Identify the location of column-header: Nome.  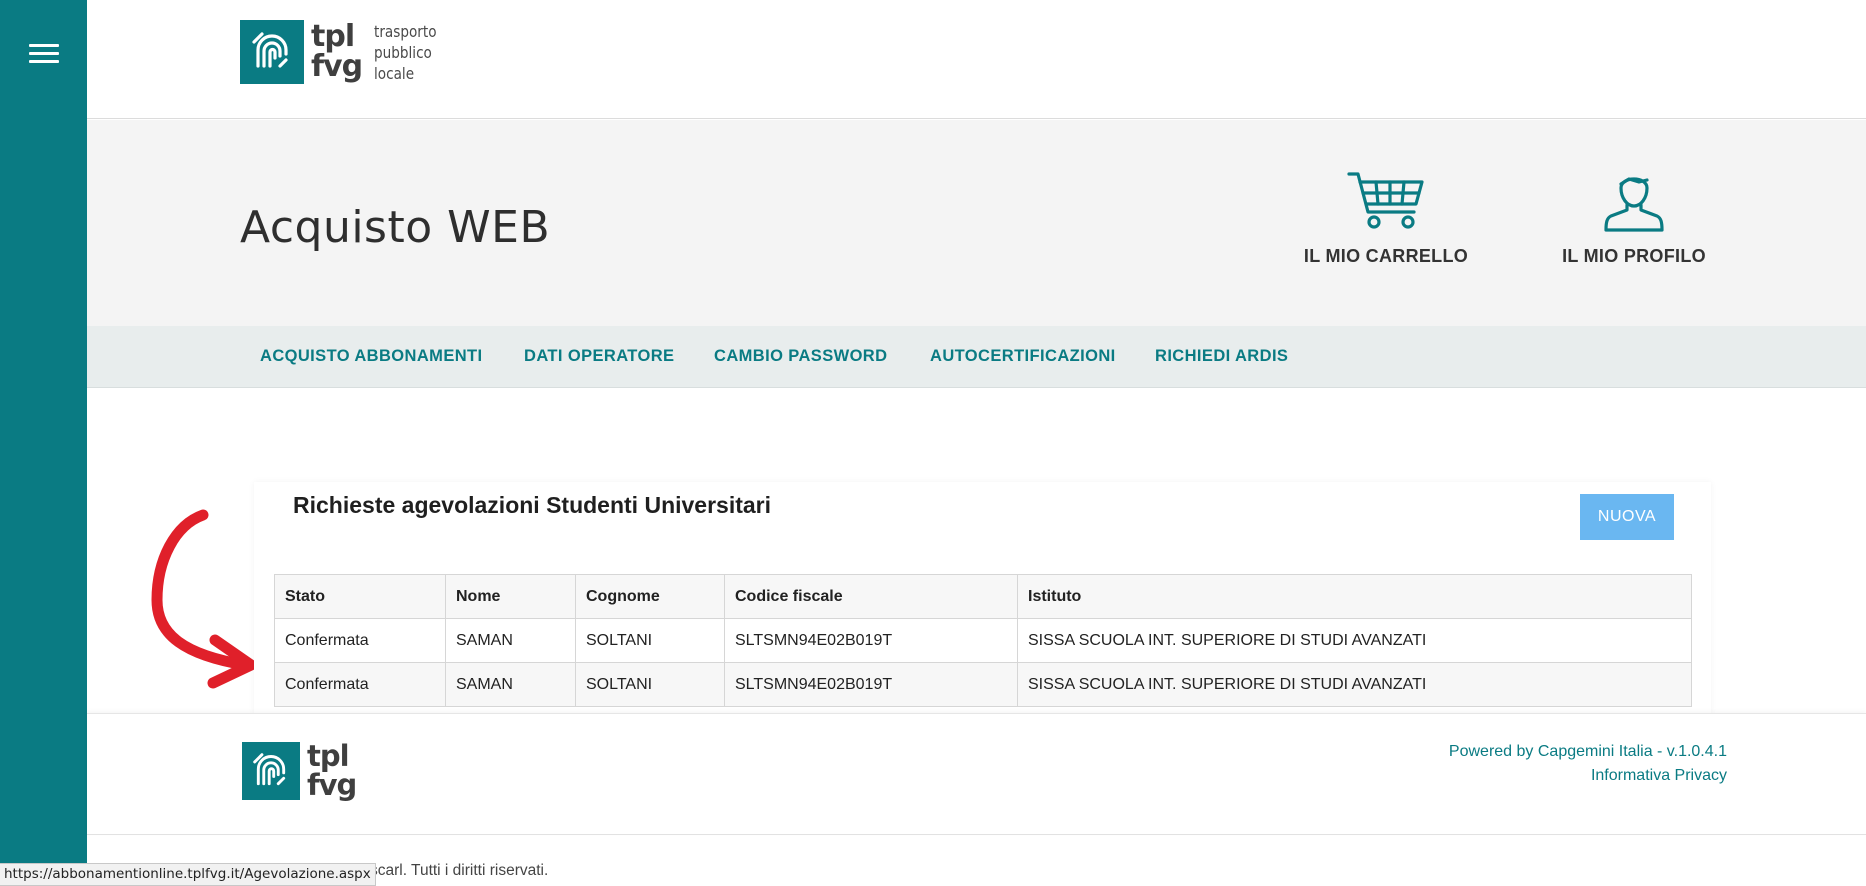
(510, 596).